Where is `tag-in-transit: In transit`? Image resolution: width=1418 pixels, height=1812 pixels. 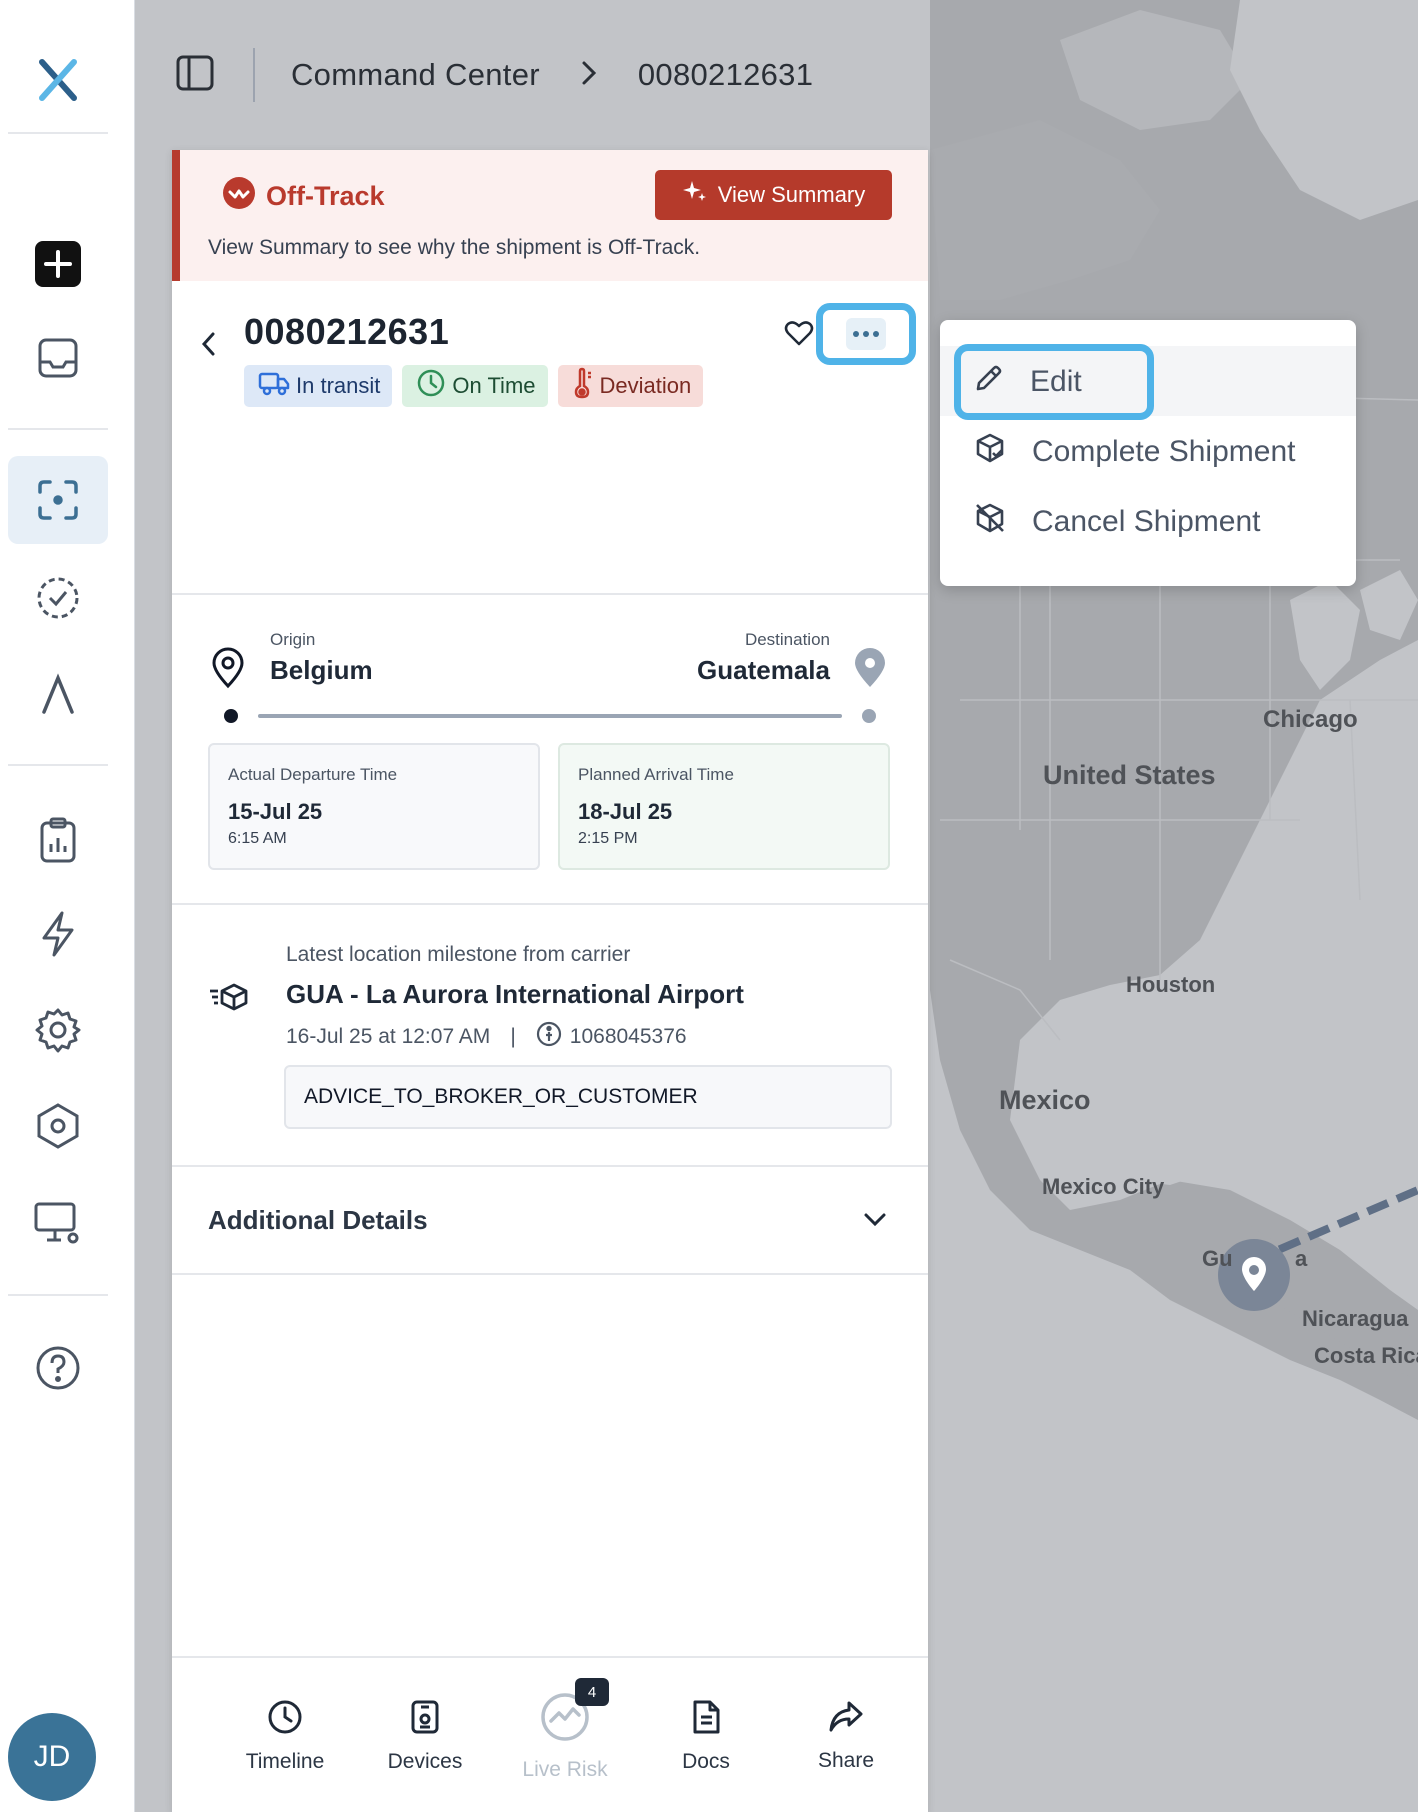
tag-in-transit: In transit is located at coordinates (318, 386).